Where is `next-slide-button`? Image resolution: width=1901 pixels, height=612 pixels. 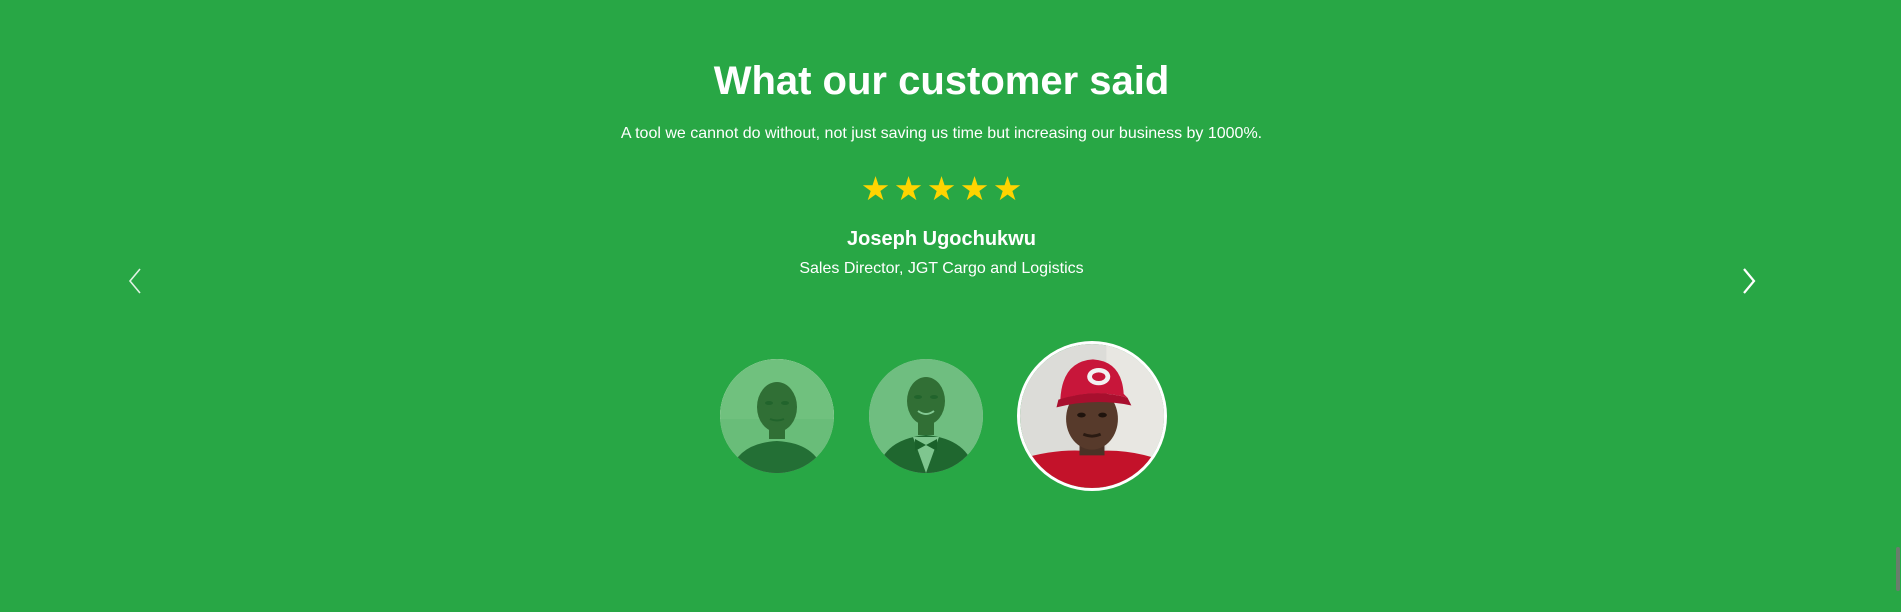
next-slide-button is located at coordinates (1748, 282).